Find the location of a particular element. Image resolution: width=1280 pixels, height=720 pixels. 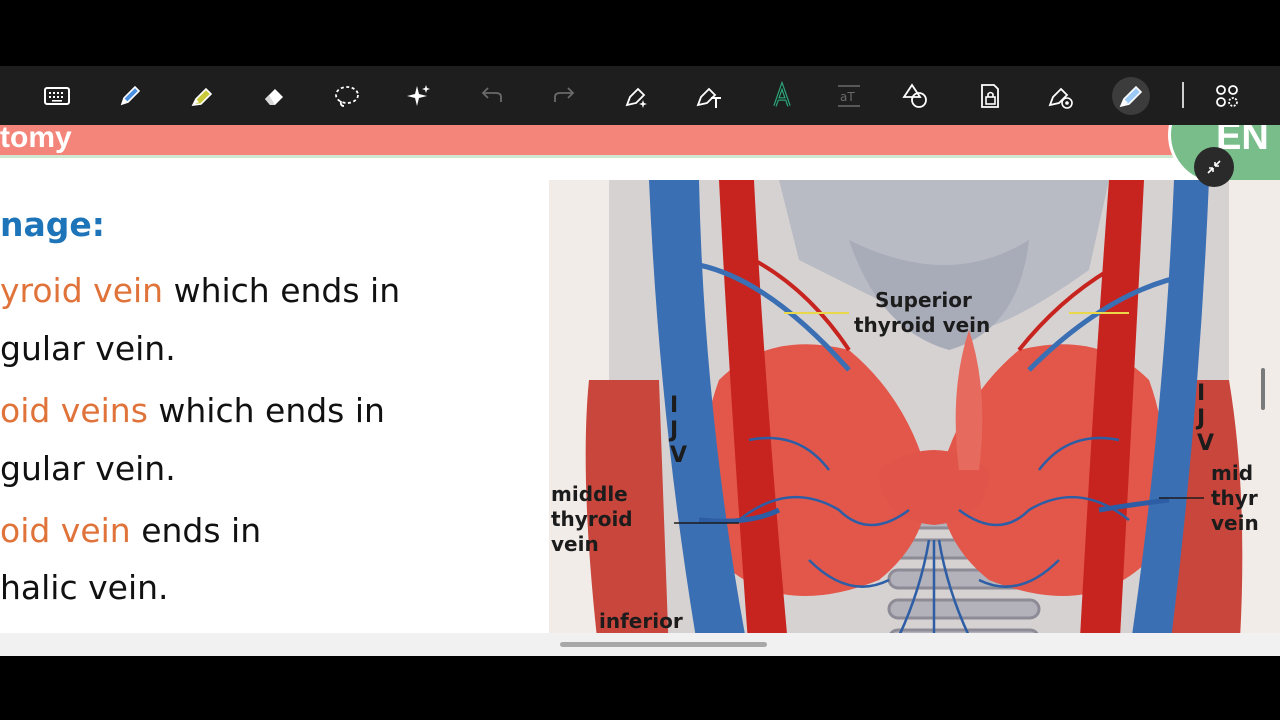

grid-gear-icon is located at coordinates (1227, 96).